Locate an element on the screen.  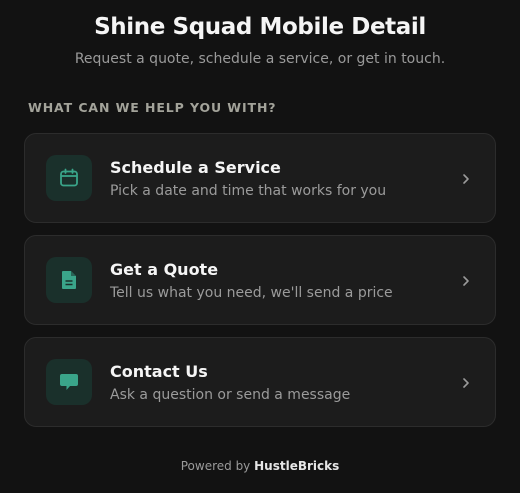
footer: Powered by HustleBricks is located at coordinates (260, 466).